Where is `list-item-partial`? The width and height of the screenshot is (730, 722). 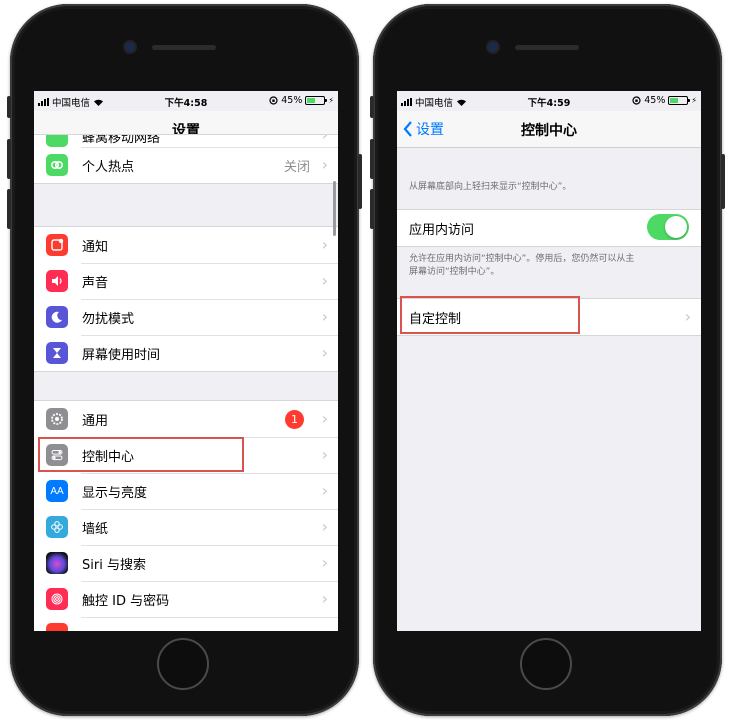
list-item-partial is located at coordinates (186, 624).